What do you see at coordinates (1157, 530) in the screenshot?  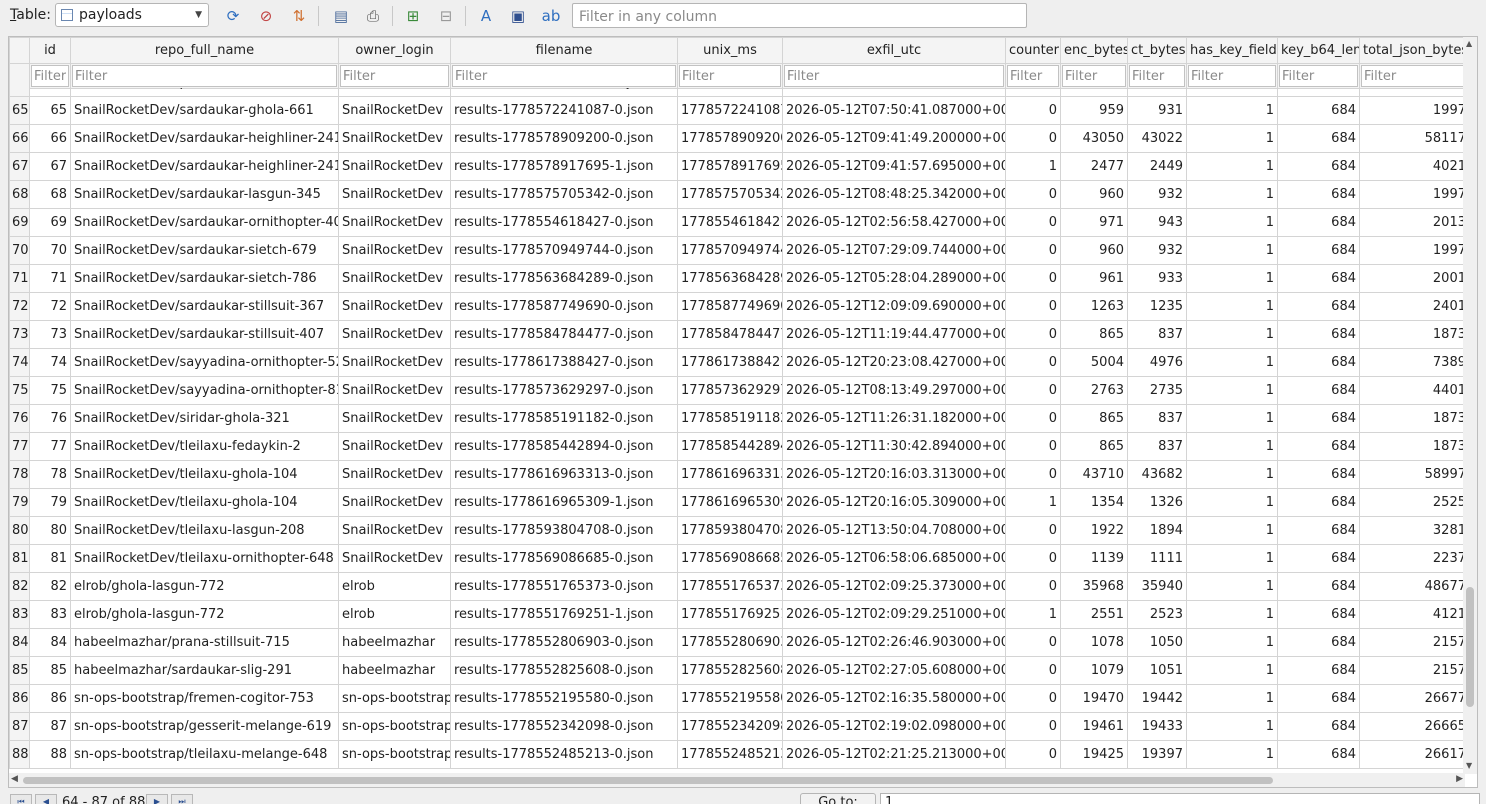 I see `cell-ct_bytes: 1894` at bounding box center [1157, 530].